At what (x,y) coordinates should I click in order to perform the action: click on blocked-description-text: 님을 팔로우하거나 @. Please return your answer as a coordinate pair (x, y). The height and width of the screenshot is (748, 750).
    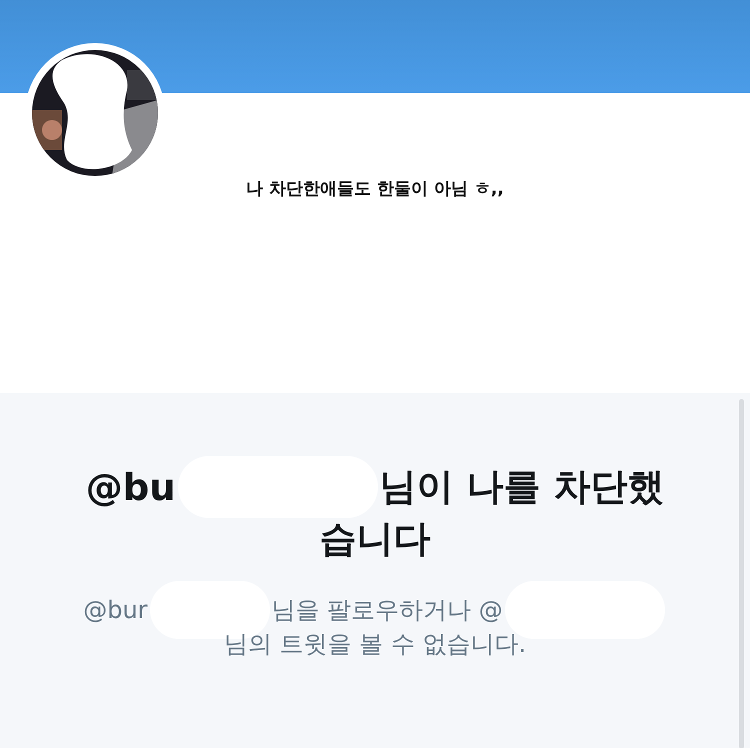
    Looking at the image, I should click on (387, 610).